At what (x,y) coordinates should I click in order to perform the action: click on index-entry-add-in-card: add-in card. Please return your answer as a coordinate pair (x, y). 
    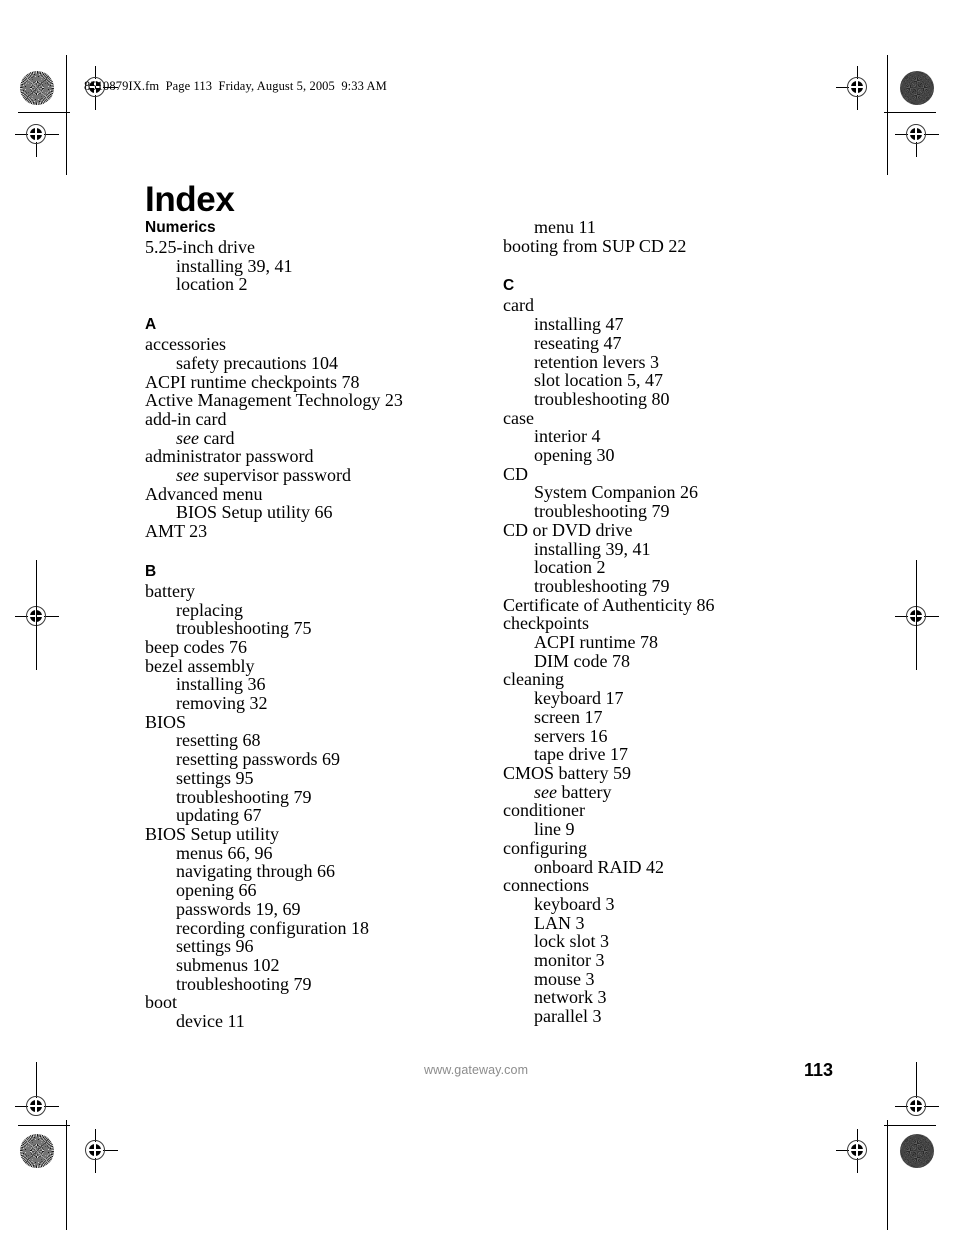
    Looking at the image, I should click on (186, 418).